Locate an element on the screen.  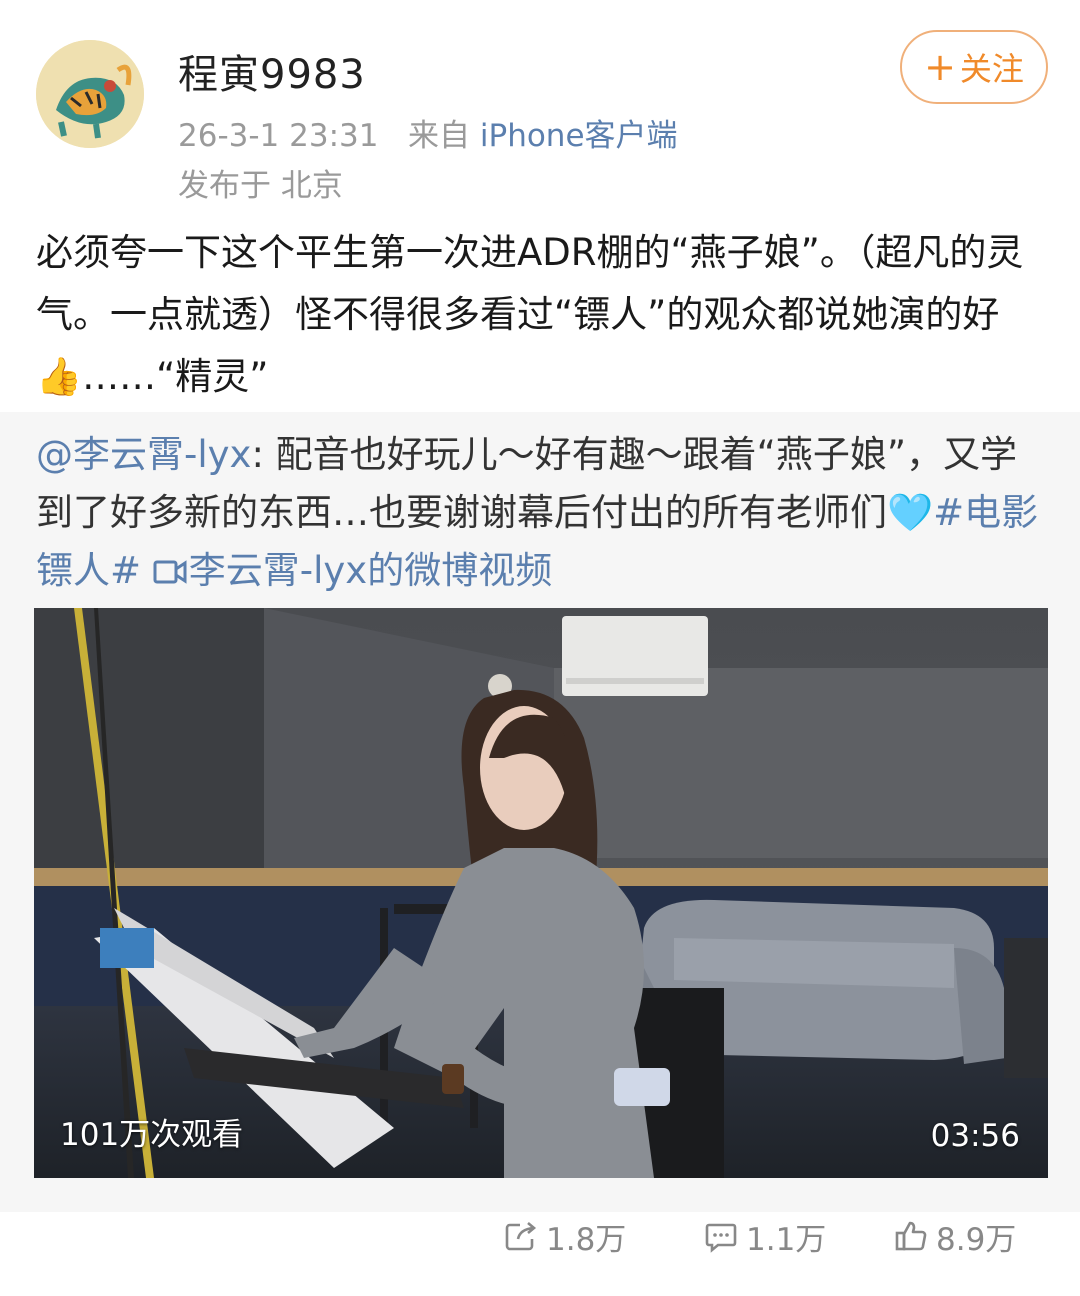
username: 程寅9983 is located at coordinates (272, 71).